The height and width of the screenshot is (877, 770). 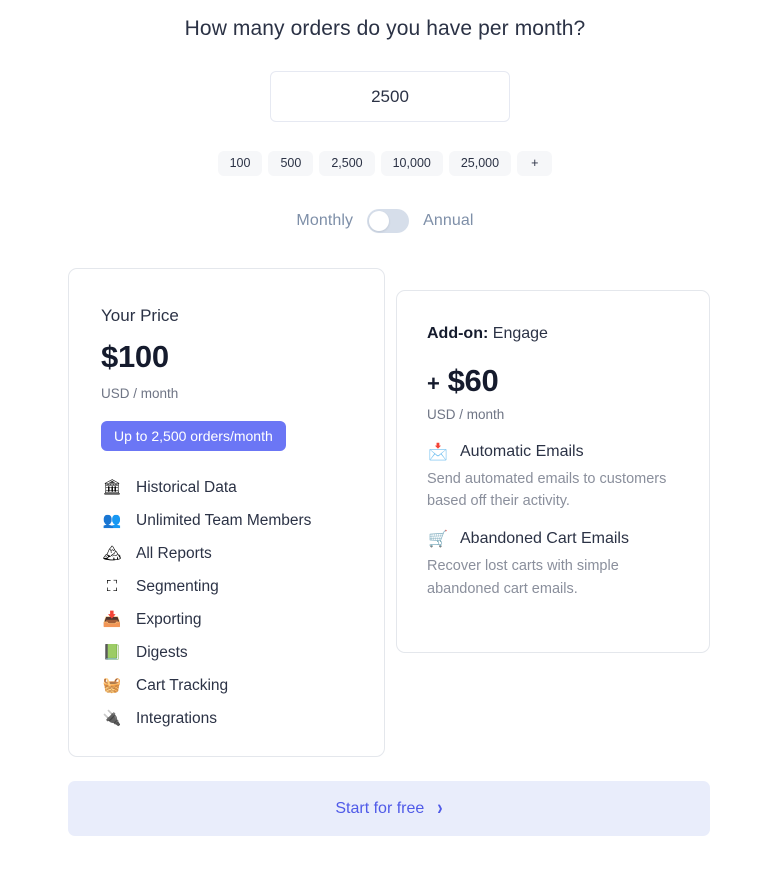 I want to click on cart-basket-icon: 🧺, so click(x=112, y=685).